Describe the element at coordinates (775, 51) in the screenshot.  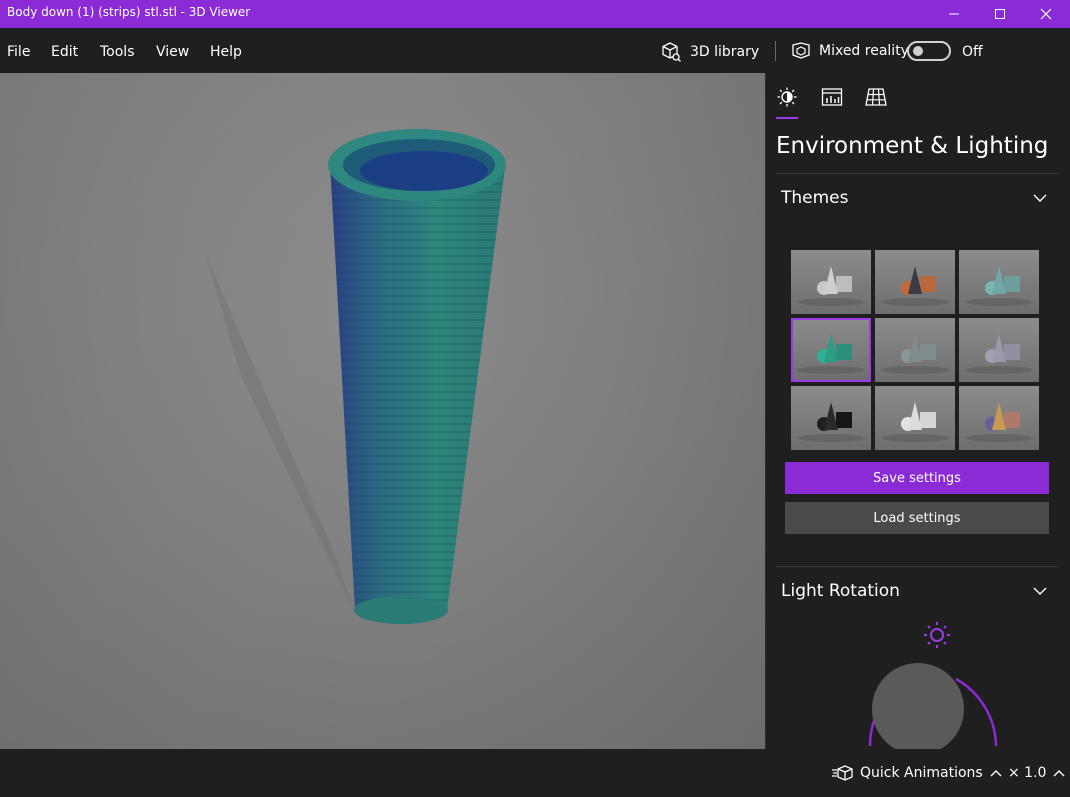
I see `menu-separator` at that location.